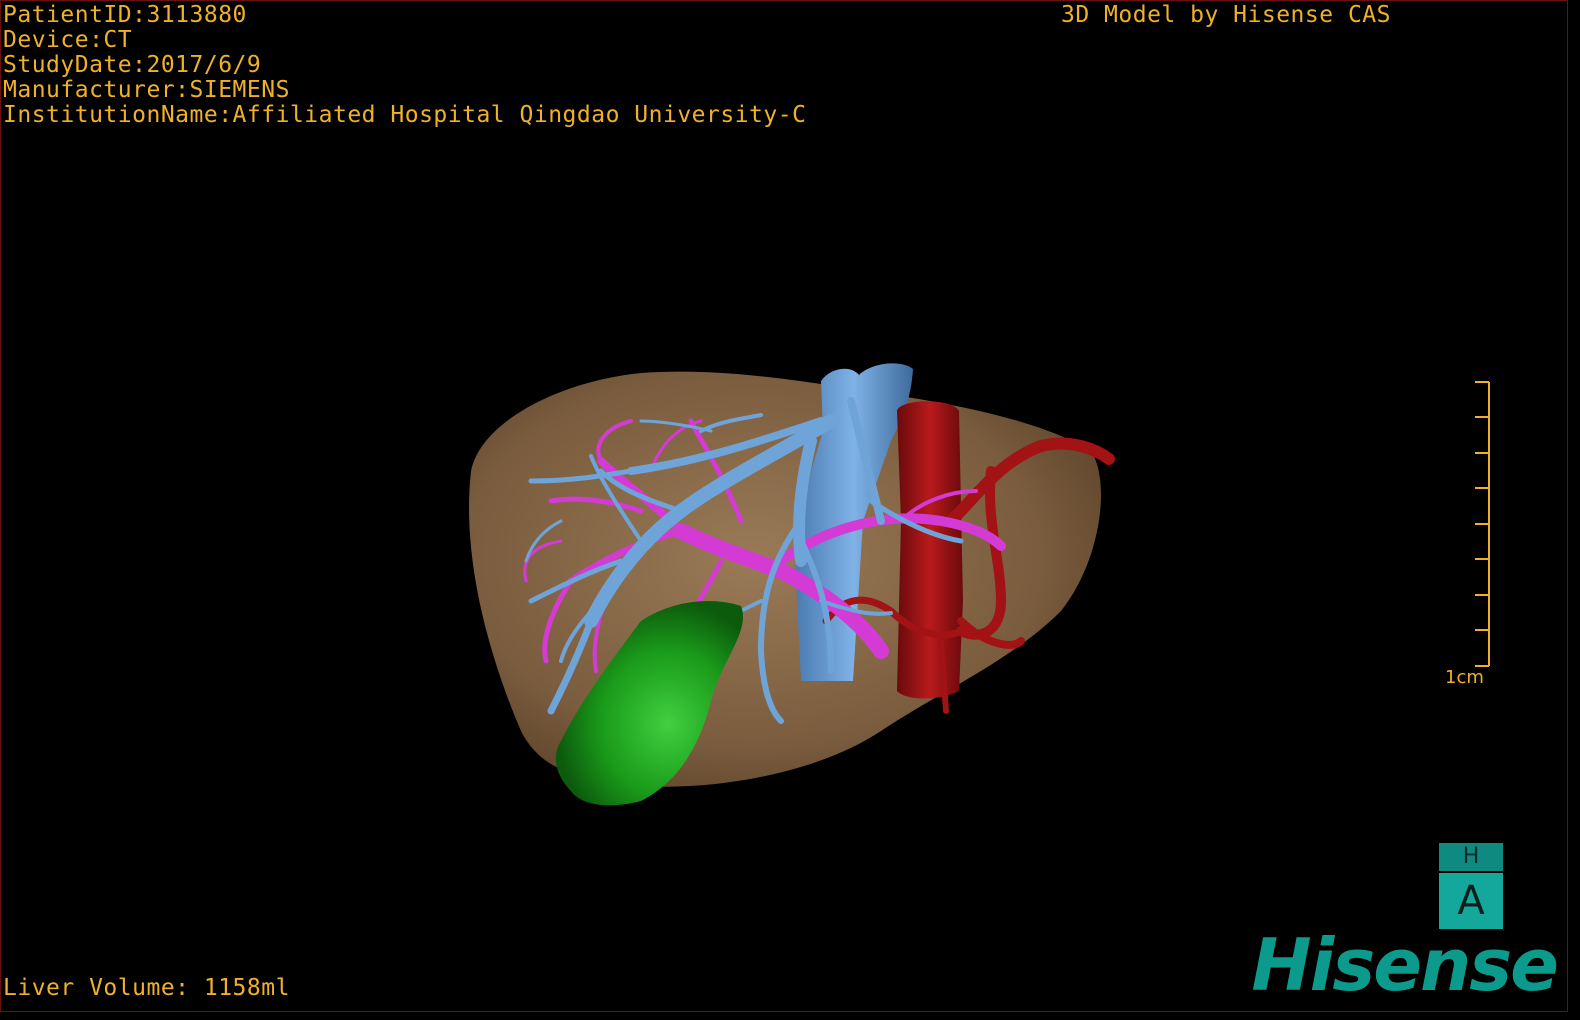  I want to click on scale-label: 1cm, so click(1464, 677).